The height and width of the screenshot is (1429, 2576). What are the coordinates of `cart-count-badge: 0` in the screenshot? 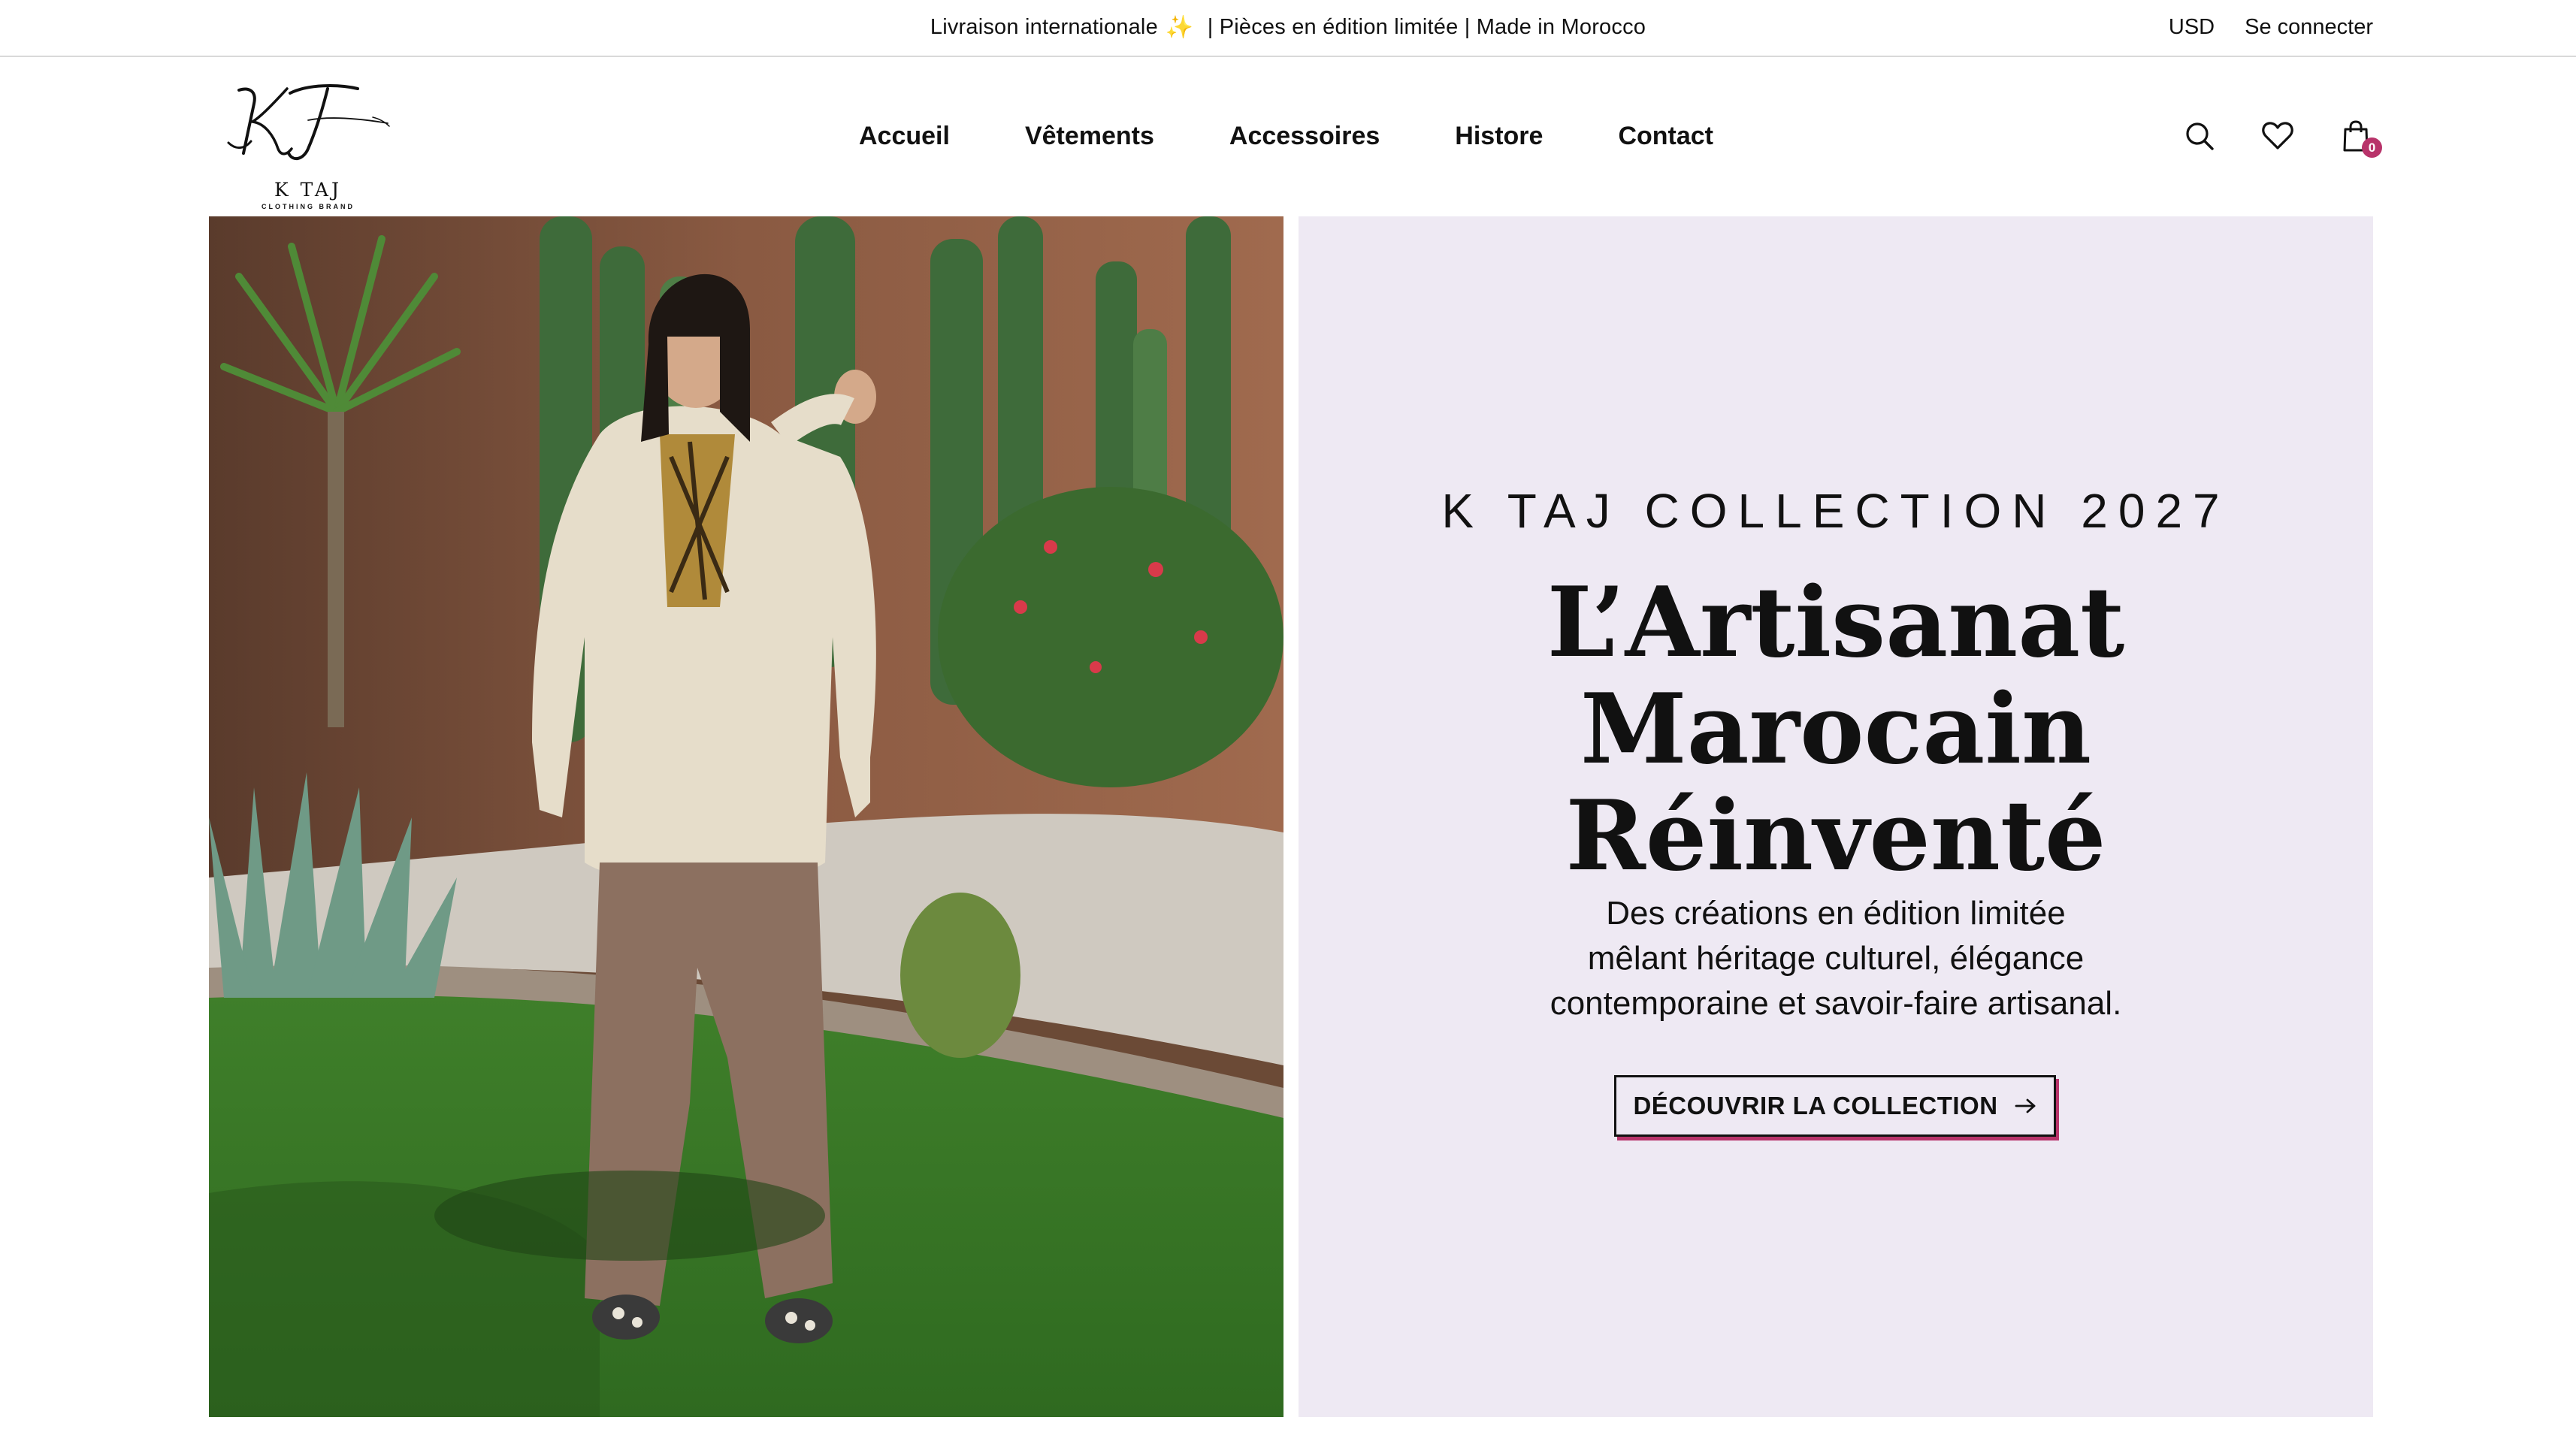 It's located at (2372, 147).